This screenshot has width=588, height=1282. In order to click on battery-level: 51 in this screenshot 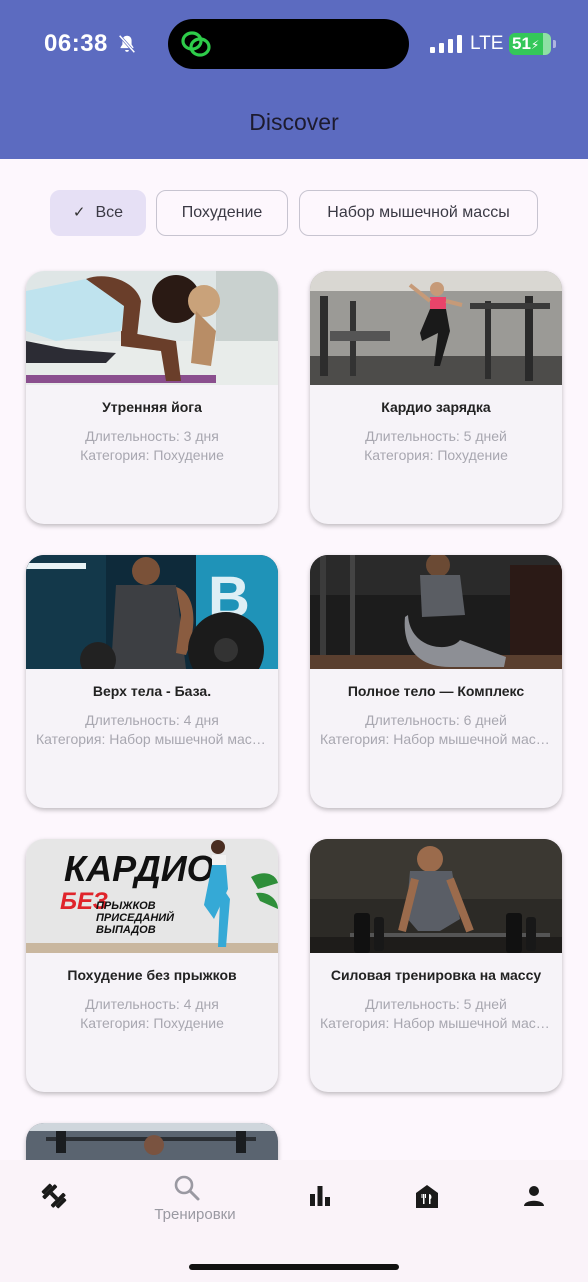, I will do `click(521, 43)`.